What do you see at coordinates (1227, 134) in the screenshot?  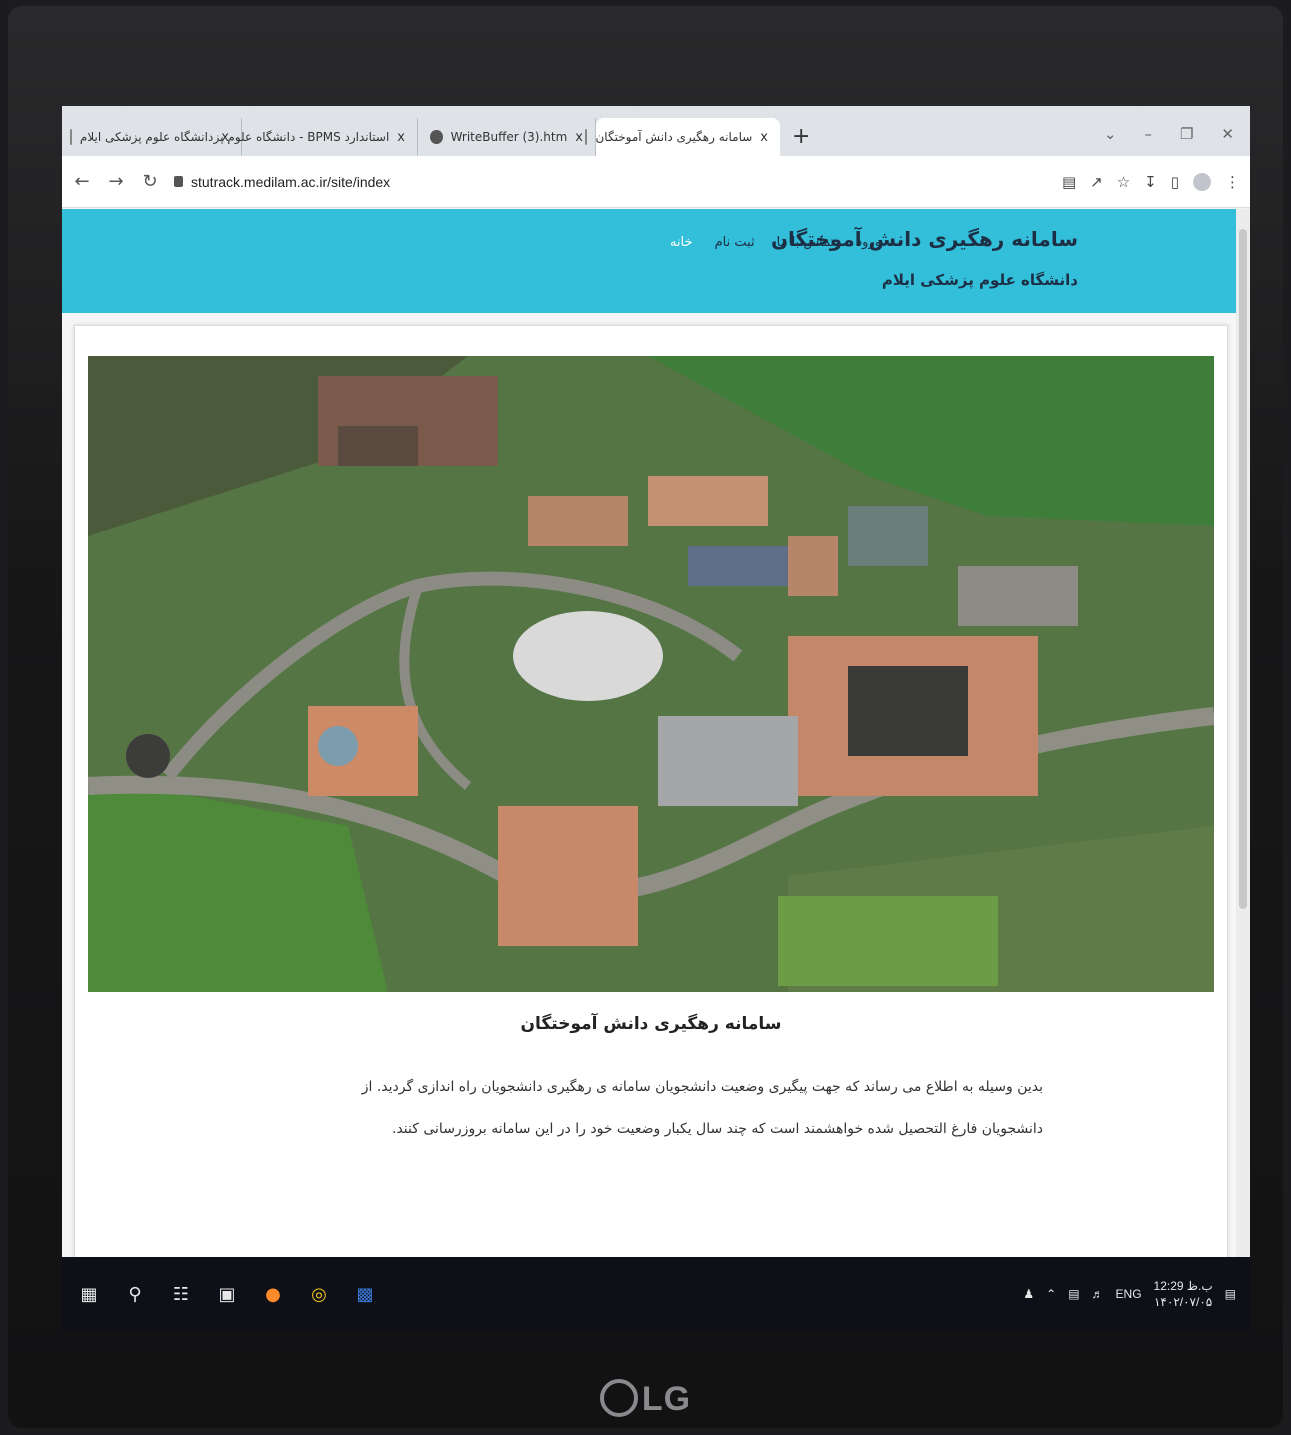 I see `window-close-icon: ✕` at bounding box center [1227, 134].